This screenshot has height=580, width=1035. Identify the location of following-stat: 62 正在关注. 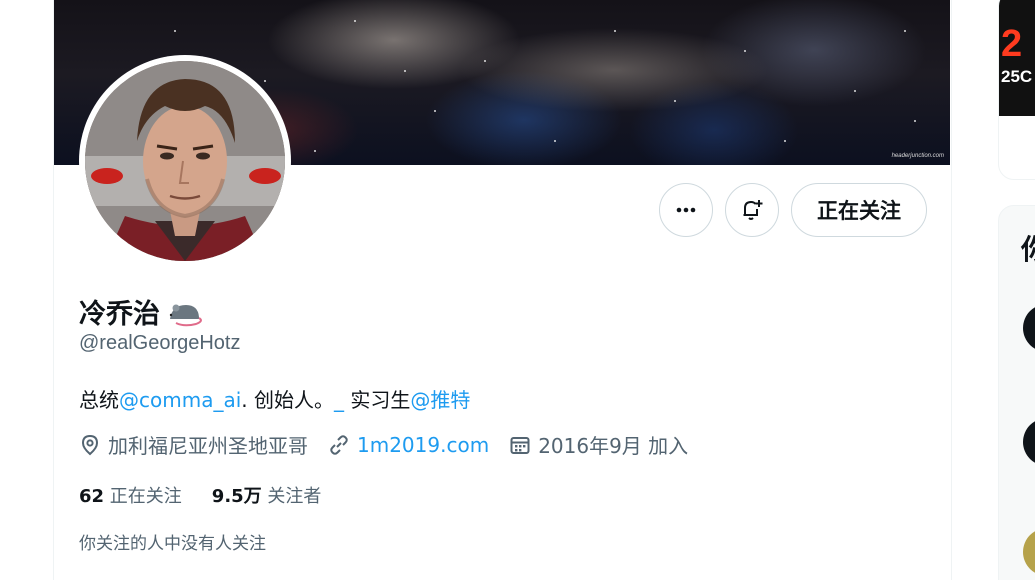
(130, 495).